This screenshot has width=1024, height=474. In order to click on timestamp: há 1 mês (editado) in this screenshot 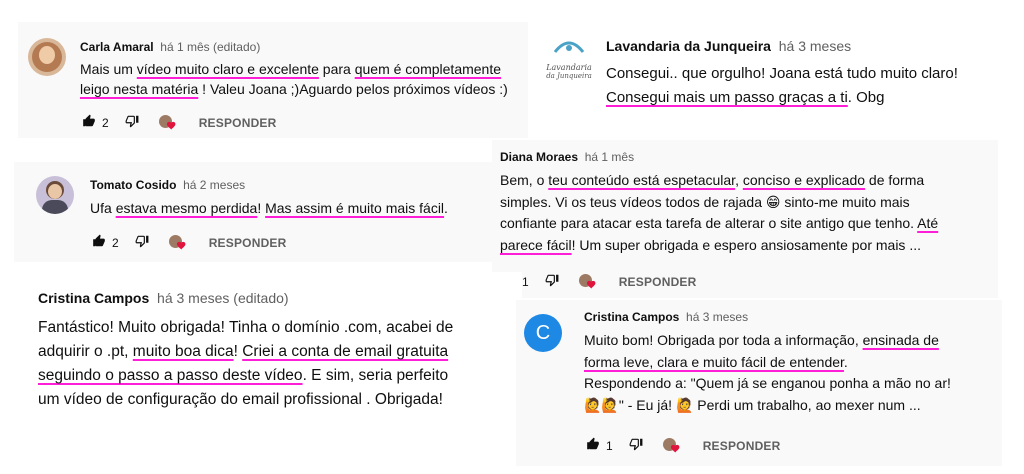, I will do `click(210, 47)`.